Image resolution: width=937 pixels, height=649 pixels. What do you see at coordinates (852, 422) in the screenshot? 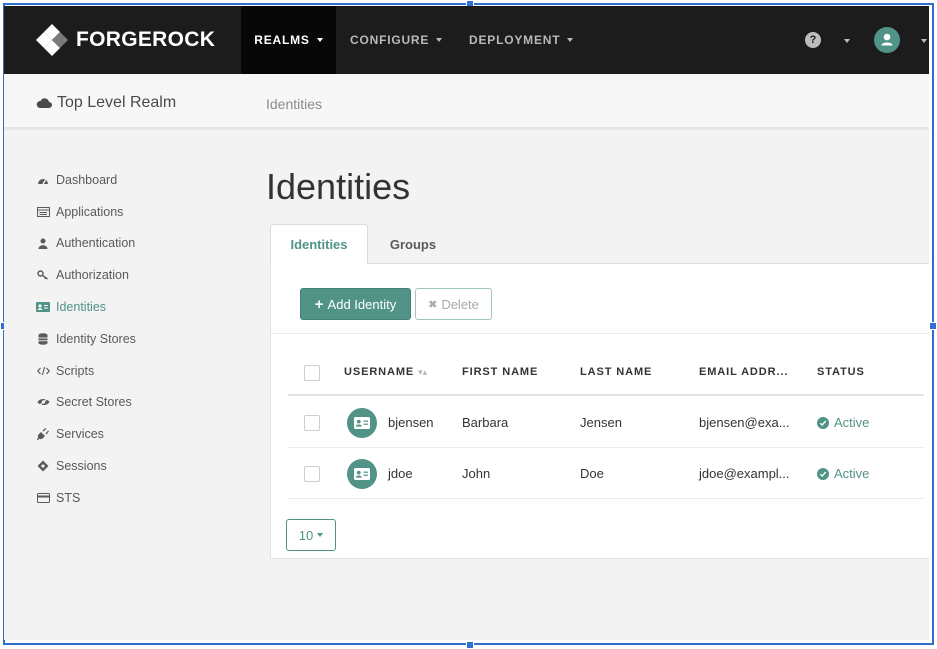
I see `status-label: Active` at bounding box center [852, 422].